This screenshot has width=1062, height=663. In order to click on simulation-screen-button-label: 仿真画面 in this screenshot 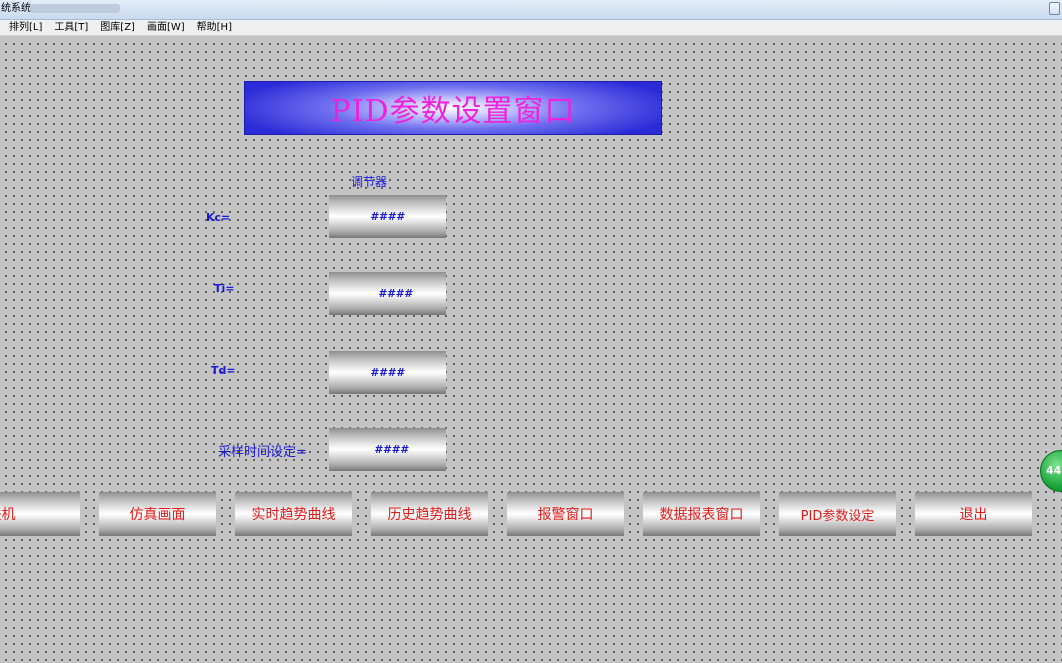, I will do `click(157, 515)`.